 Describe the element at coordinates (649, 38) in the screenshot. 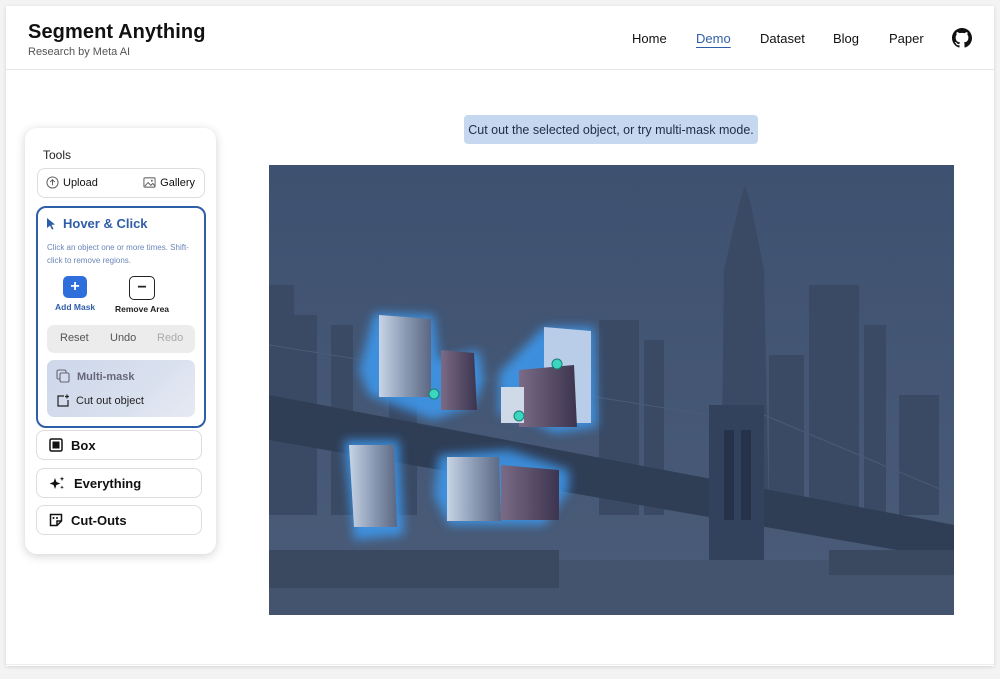

I see `nav-home: Home` at that location.